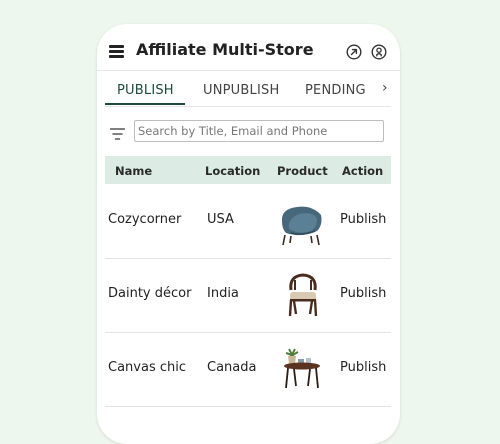 The height and width of the screenshot is (444, 500). Describe the element at coordinates (302, 171) in the screenshot. I see `column-header-product: Product` at that location.